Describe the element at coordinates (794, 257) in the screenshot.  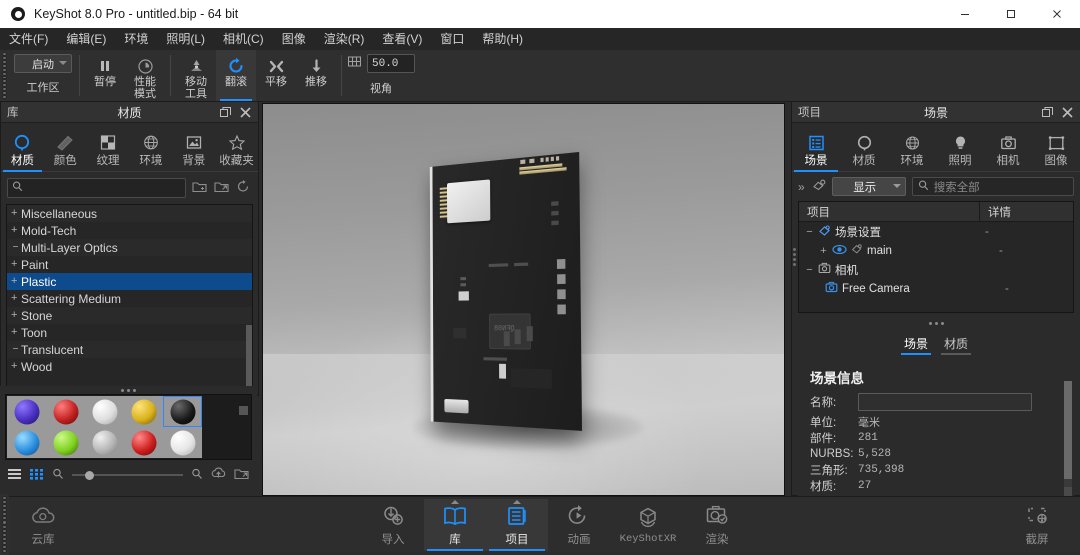
I see `scene-tree-drag-handle` at that location.